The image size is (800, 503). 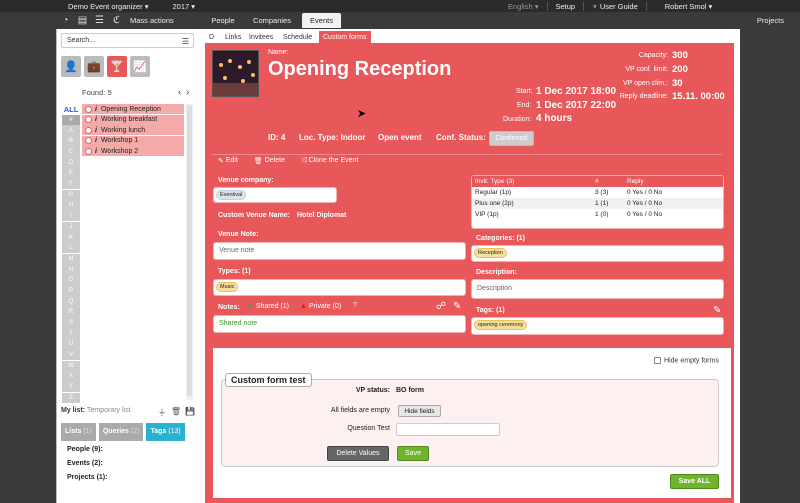 What do you see at coordinates (320, 306) in the screenshot?
I see `private-notes-tab: ▲ Private (0)` at bounding box center [320, 306].